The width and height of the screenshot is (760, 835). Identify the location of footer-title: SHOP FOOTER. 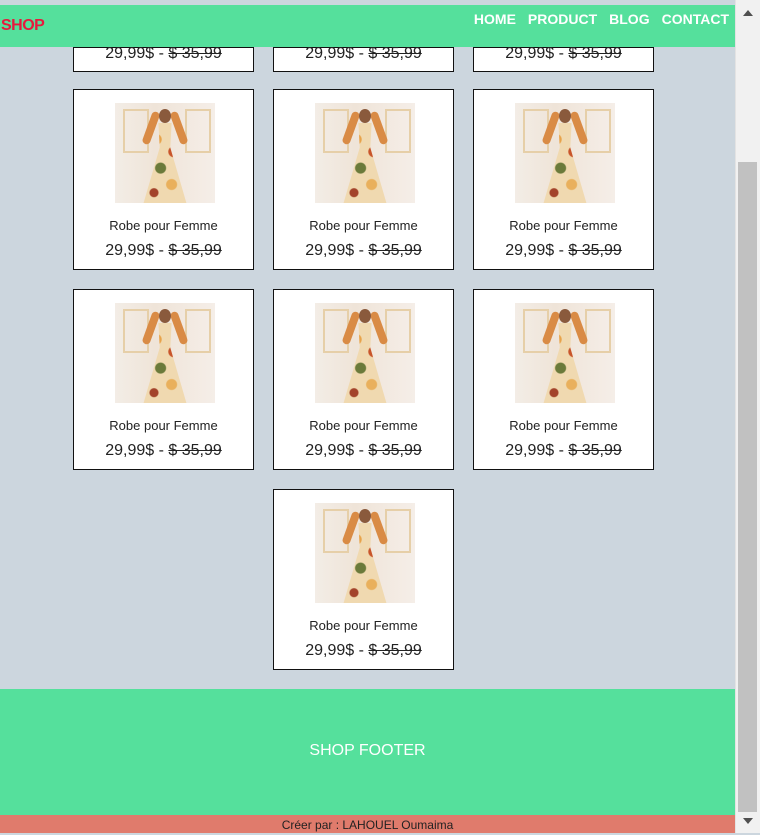
(367, 750).